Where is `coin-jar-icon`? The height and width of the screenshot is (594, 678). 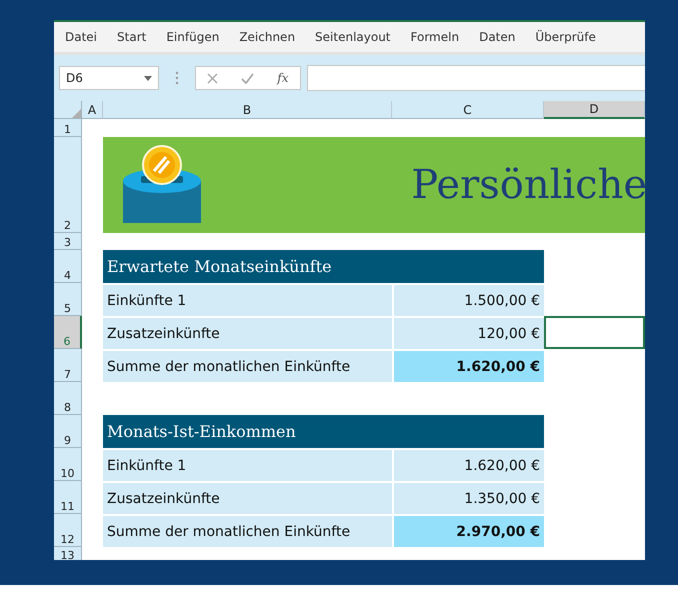
coin-jar-icon is located at coordinates (161, 185).